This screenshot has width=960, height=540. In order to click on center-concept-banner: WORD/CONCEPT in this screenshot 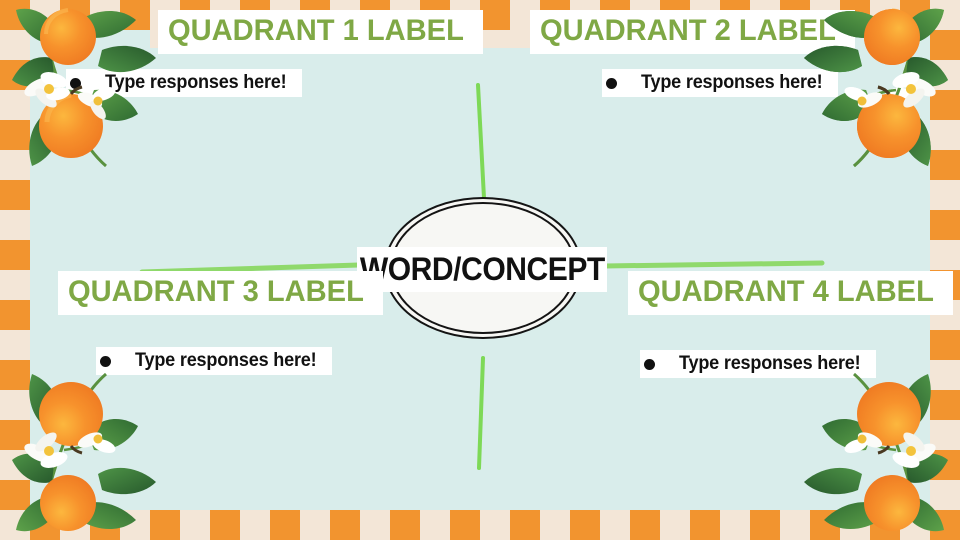, I will do `click(482, 269)`.